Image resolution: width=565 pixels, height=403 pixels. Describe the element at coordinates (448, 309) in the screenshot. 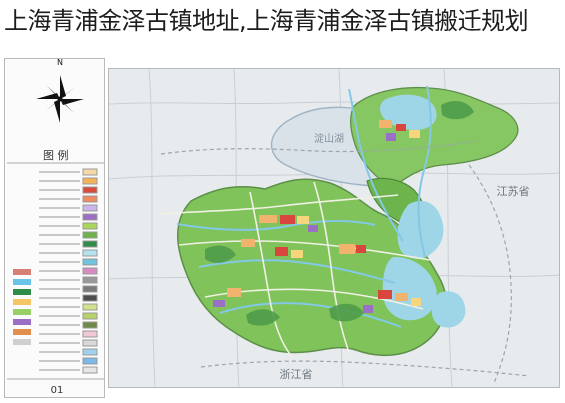

I see `southeast-water` at that location.